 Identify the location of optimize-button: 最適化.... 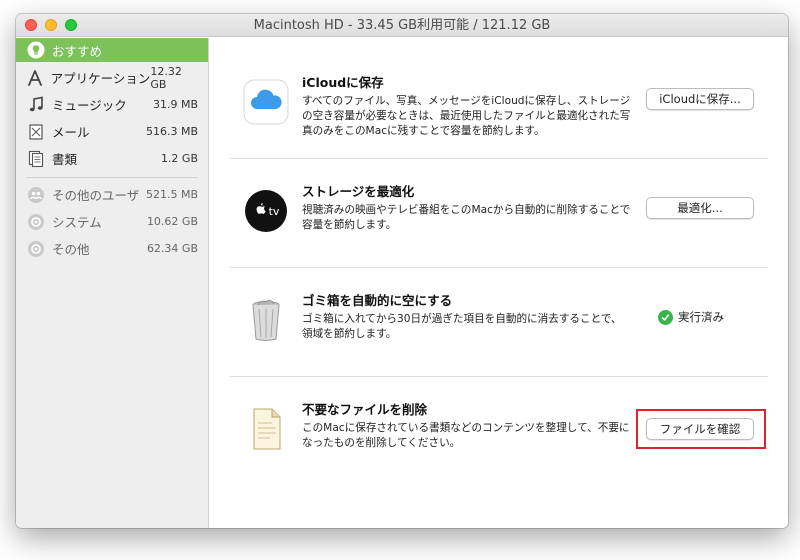
(700, 208).